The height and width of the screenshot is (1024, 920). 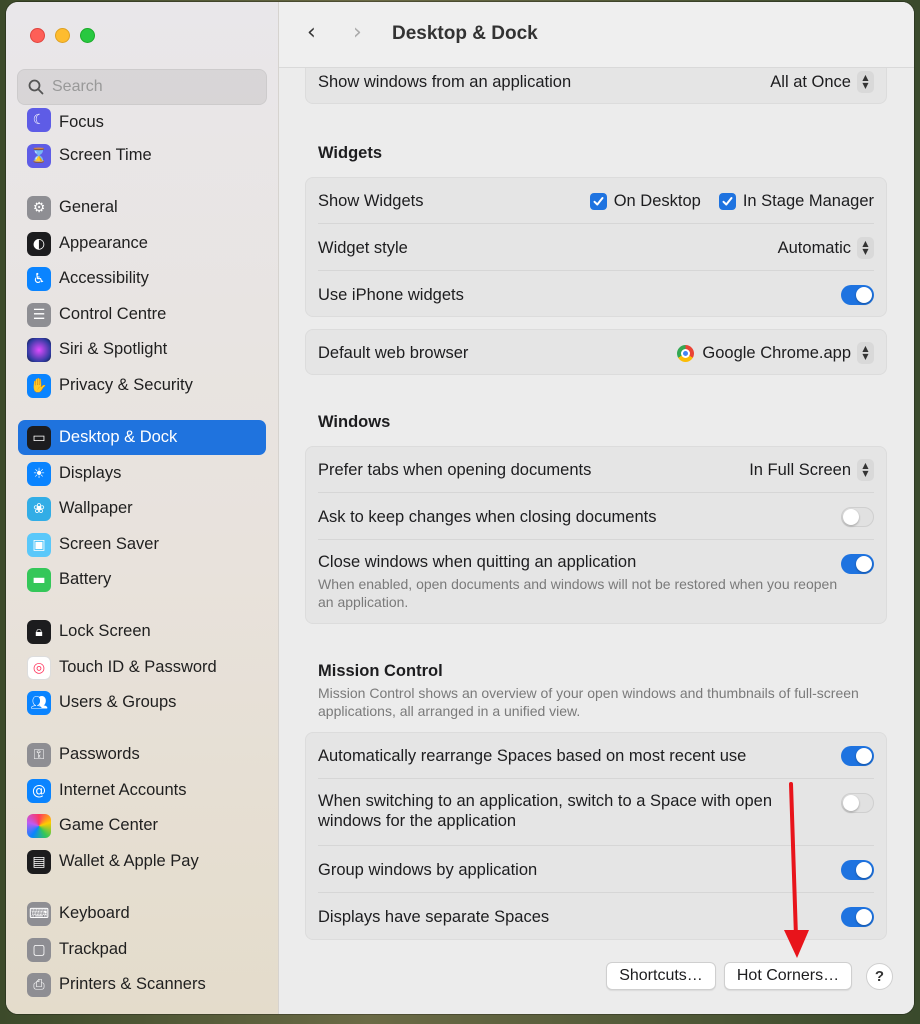 I want to click on chrome-icon, so click(x=686, y=353).